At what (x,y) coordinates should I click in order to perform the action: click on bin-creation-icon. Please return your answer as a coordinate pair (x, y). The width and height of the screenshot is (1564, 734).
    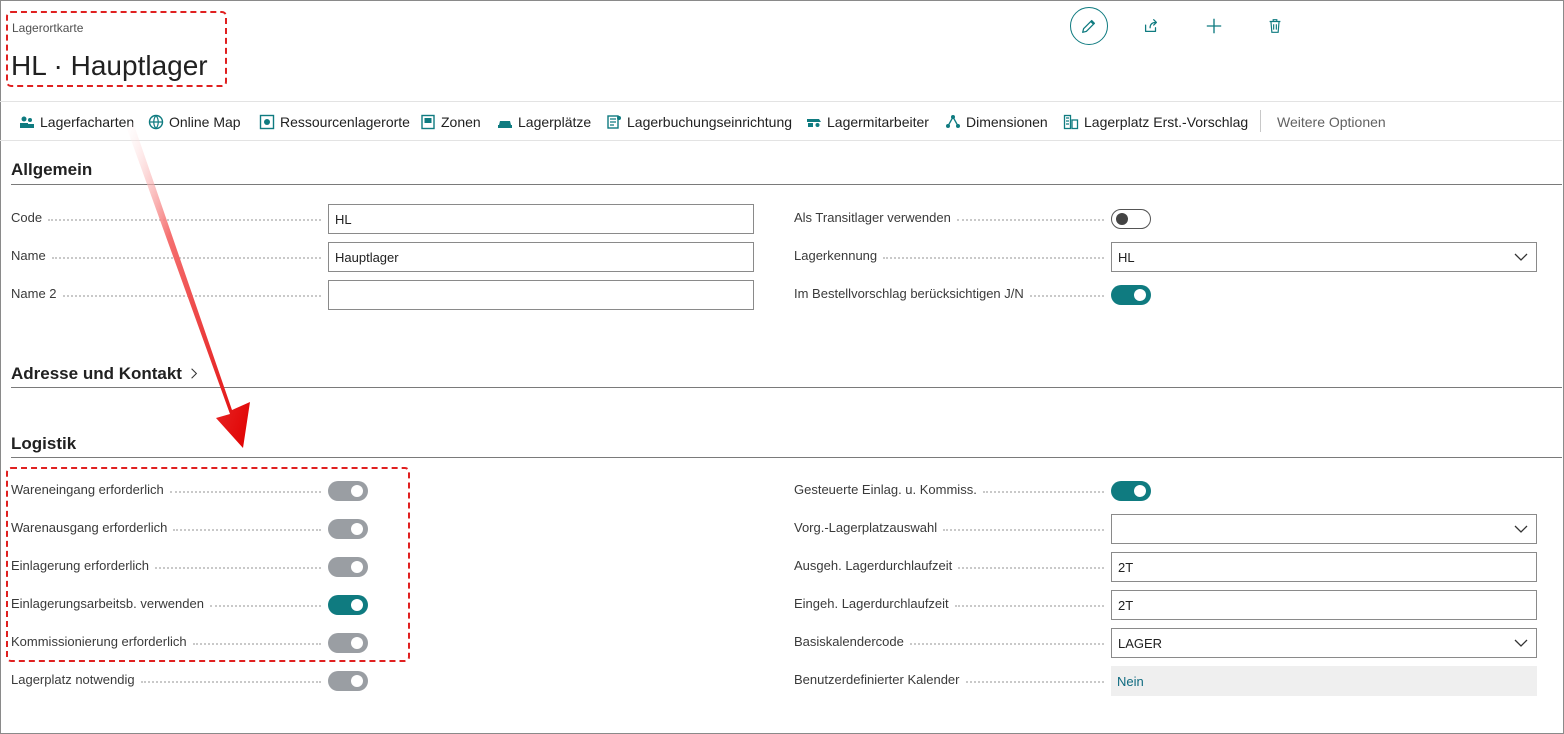
    Looking at the image, I should click on (1071, 122).